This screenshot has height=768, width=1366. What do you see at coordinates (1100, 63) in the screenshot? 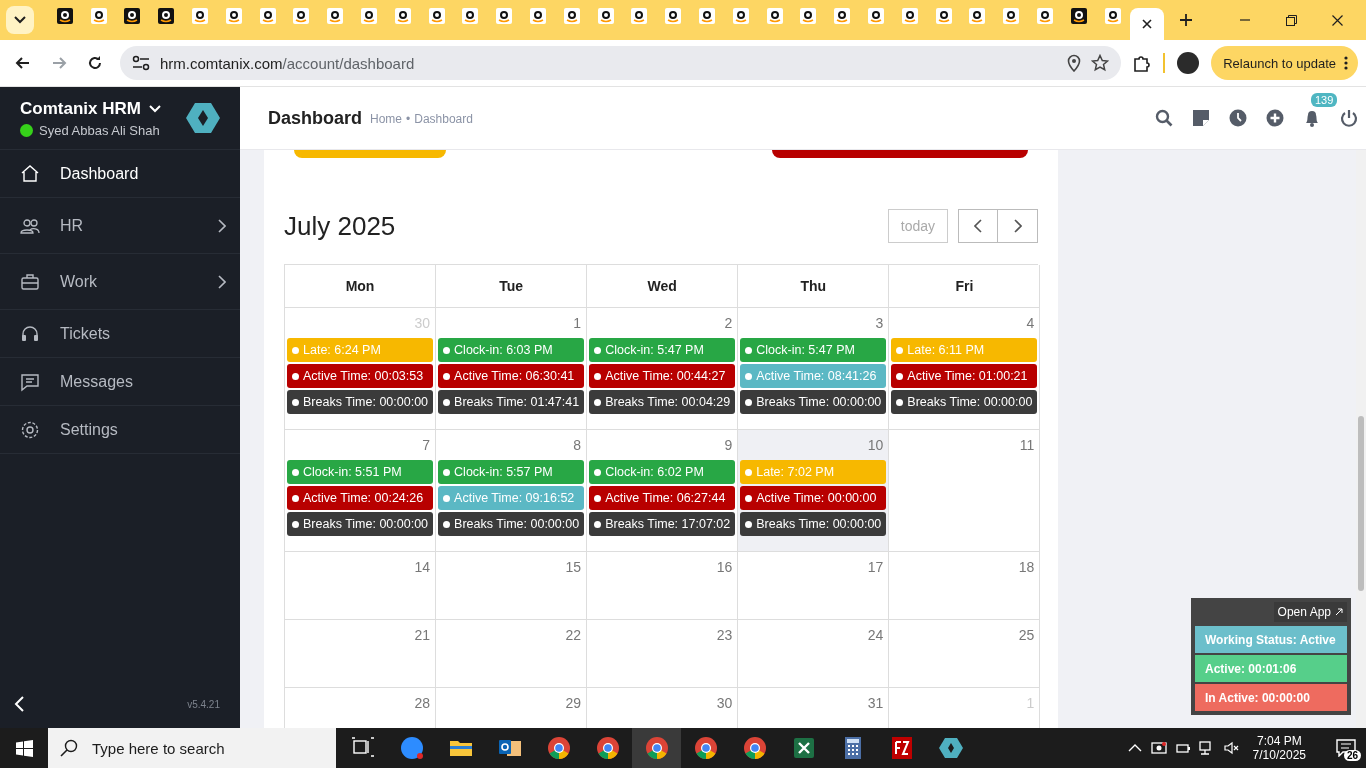
I see `star-icon` at bounding box center [1100, 63].